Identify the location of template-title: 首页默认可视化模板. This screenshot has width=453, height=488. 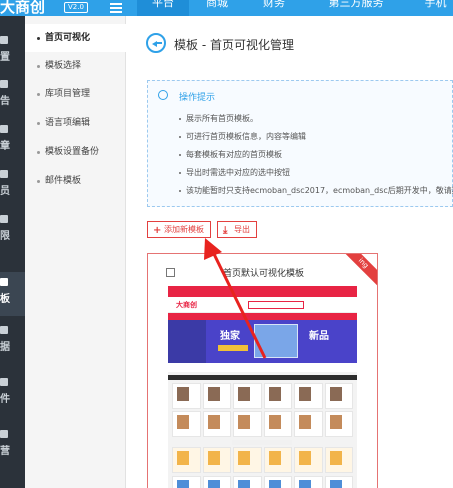
(264, 274).